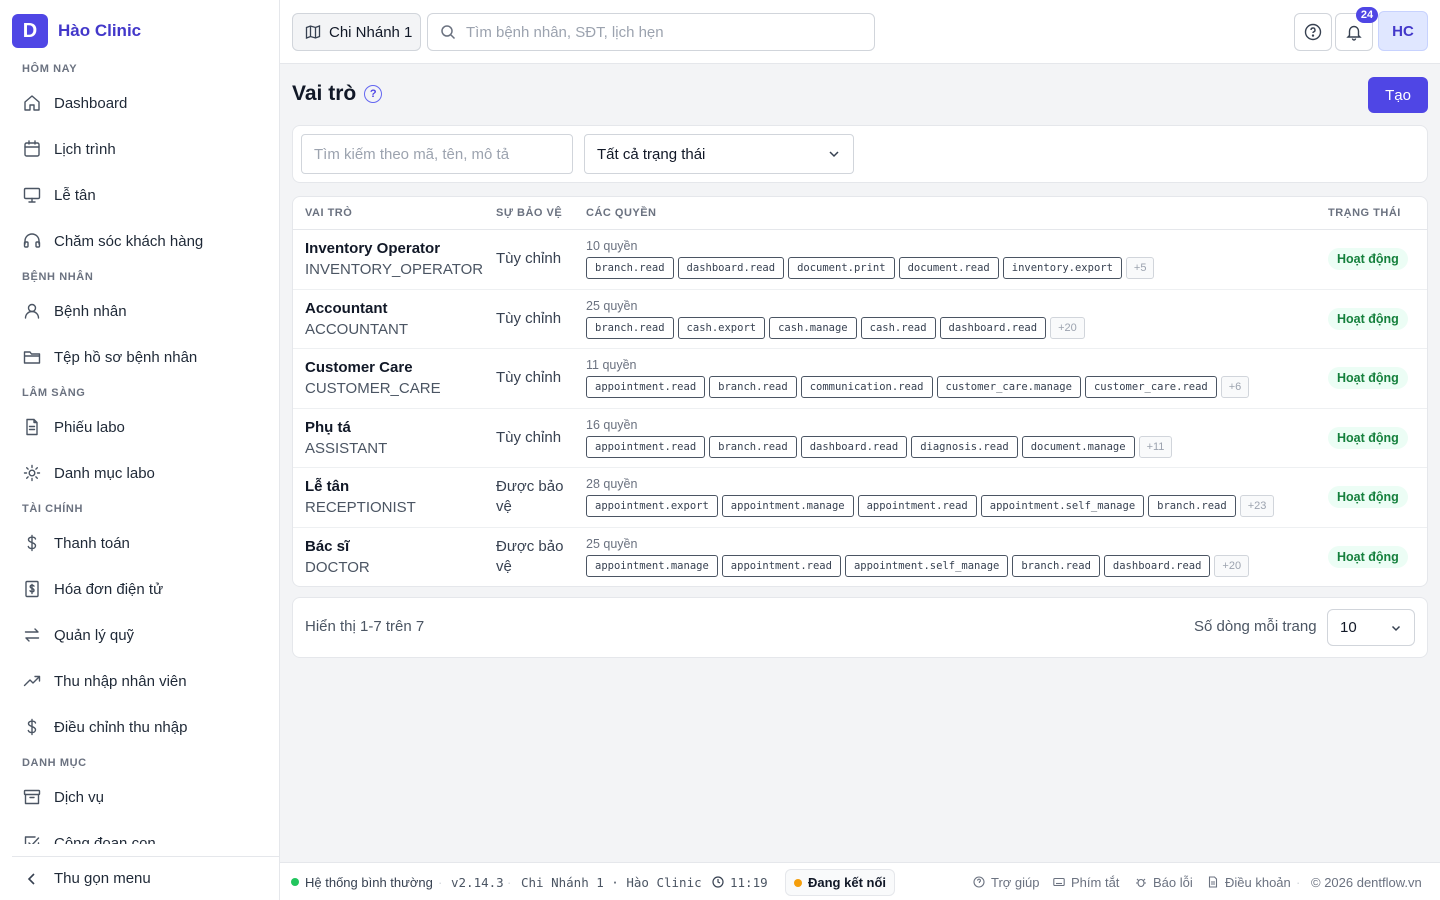  What do you see at coordinates (31, 878) in the screenshot?
I see `chevron-left-icon` at bounding box center [31, 878].